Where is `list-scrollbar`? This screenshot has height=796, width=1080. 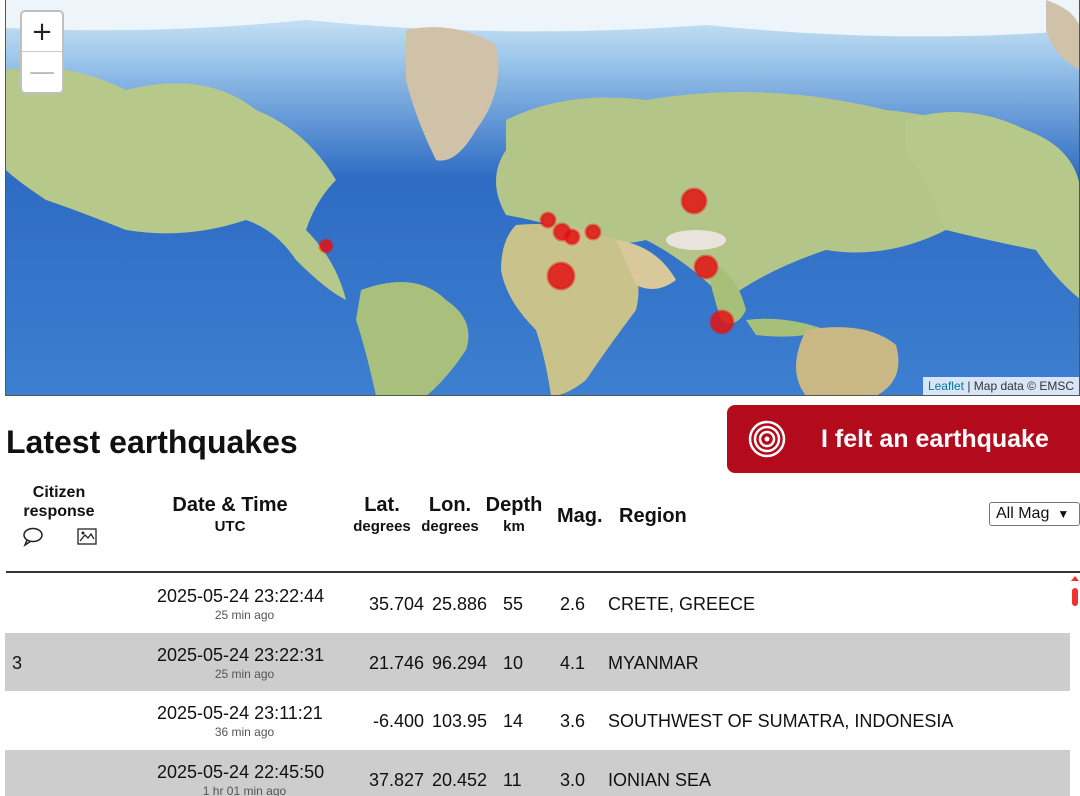 list-scrollbar is located at coordinates (1075, 685).